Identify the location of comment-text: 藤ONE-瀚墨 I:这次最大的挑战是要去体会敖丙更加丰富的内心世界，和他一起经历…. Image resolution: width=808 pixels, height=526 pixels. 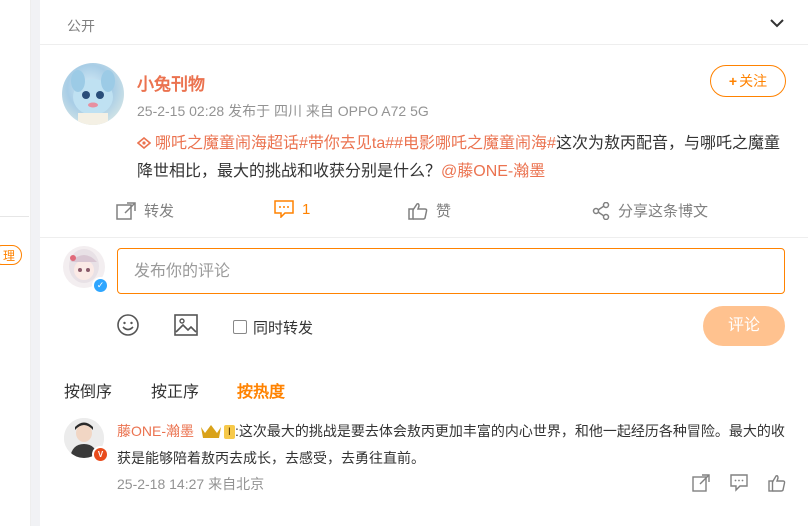
(454, 445).